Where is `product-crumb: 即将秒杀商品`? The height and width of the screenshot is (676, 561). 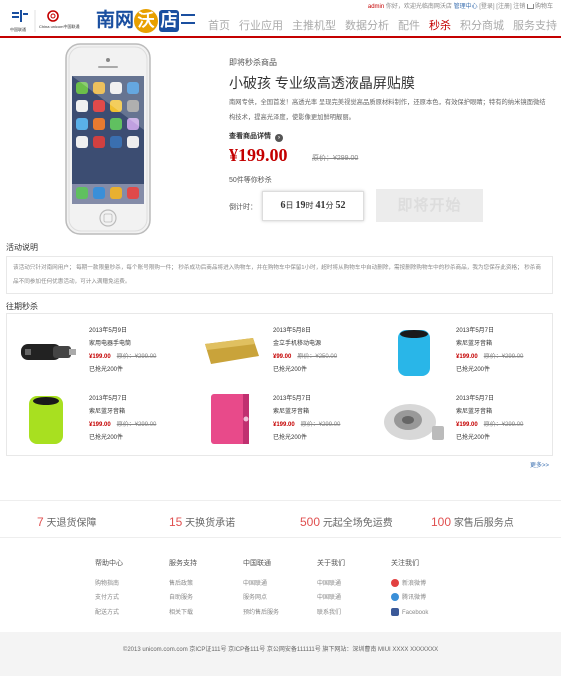 product-crumb: 即将秒杀商品 is located at coordinates (253, 62).